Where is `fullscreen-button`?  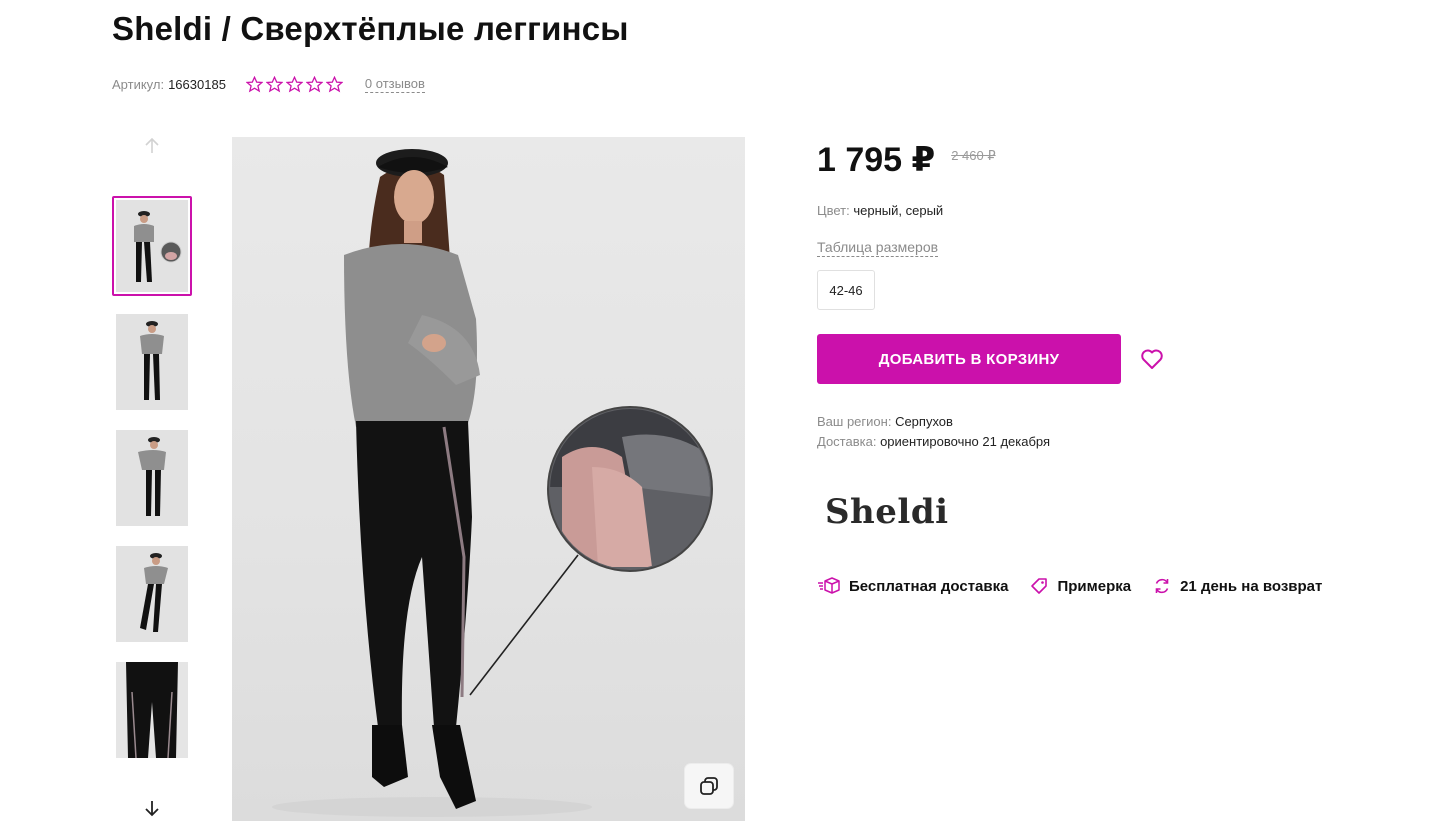 fullscreen-button is located at coordinates (709, 786).